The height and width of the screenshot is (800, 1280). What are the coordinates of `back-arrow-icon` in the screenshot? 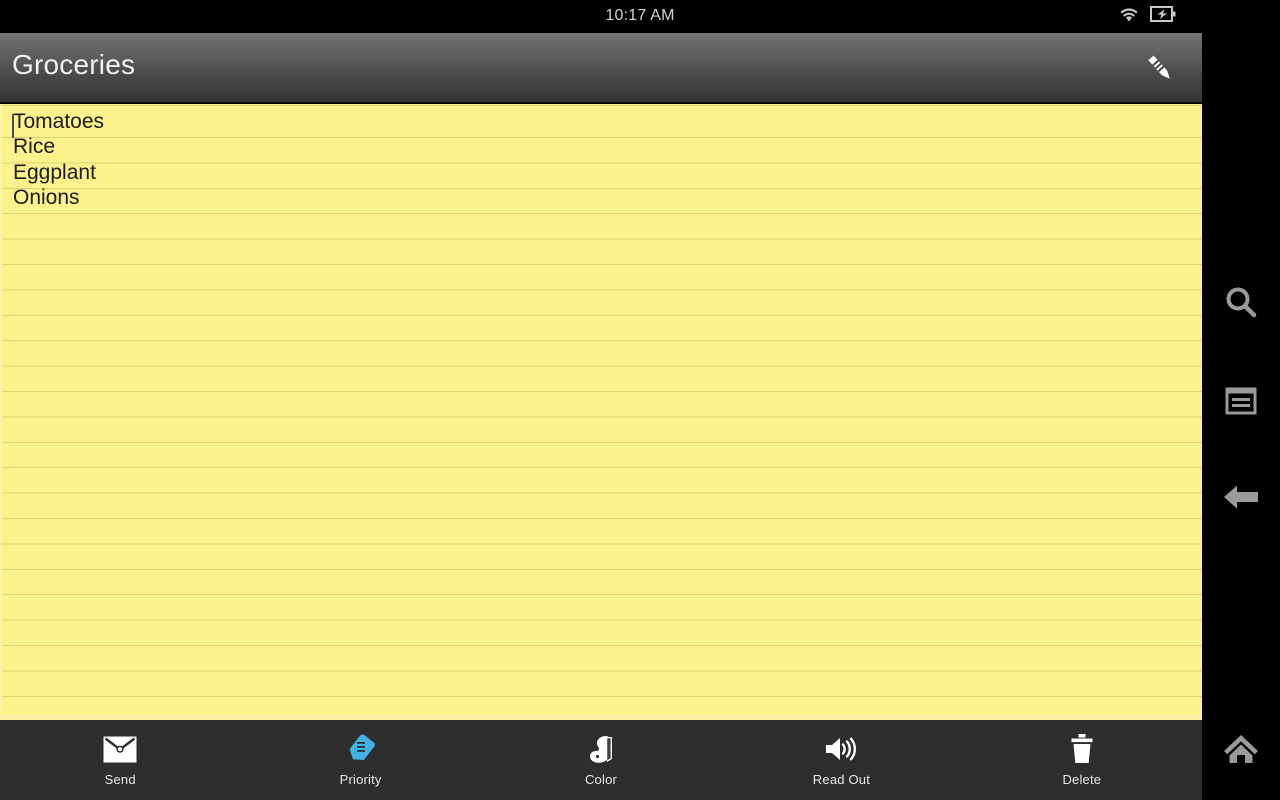 It's located at (1241, 497).